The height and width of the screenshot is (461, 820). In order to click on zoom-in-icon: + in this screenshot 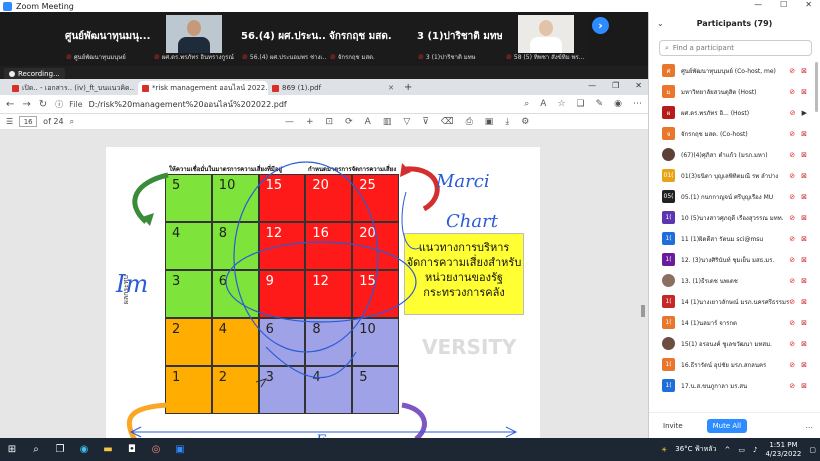, I will do `click(310, 122)`.